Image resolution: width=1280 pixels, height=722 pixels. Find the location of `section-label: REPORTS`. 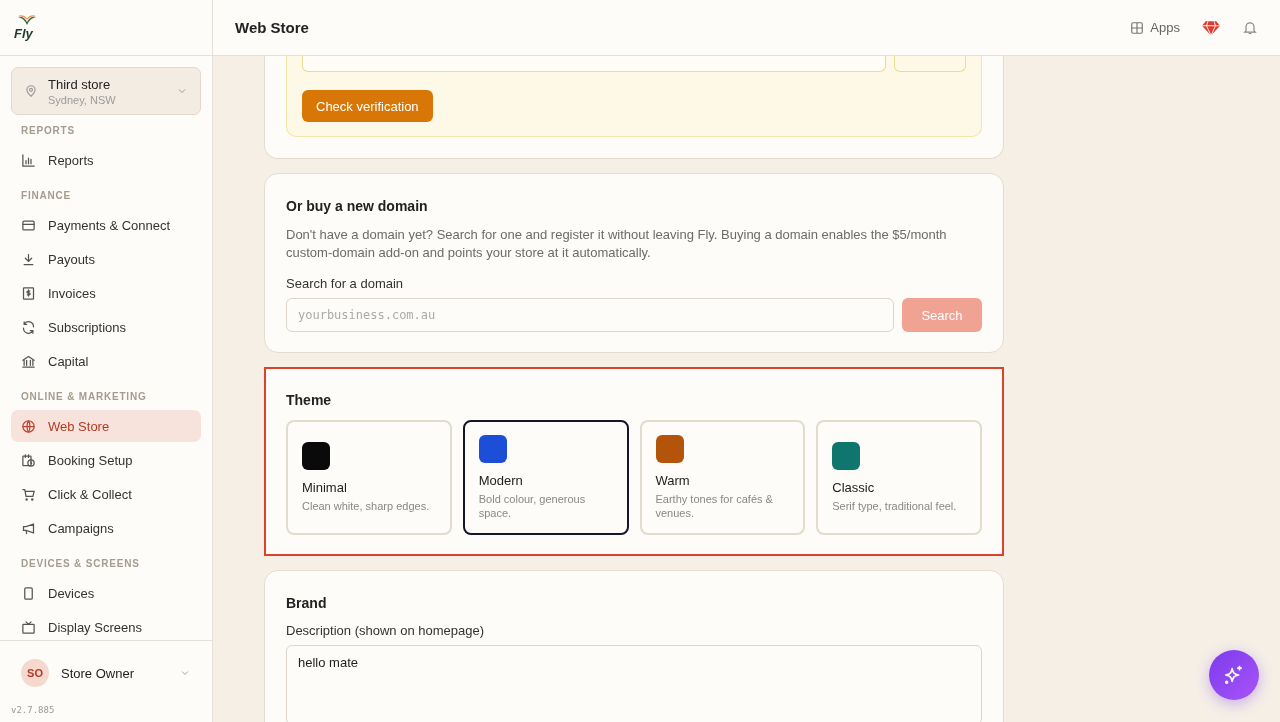

section-label: REPORTS is located at coordinates (48, 131).